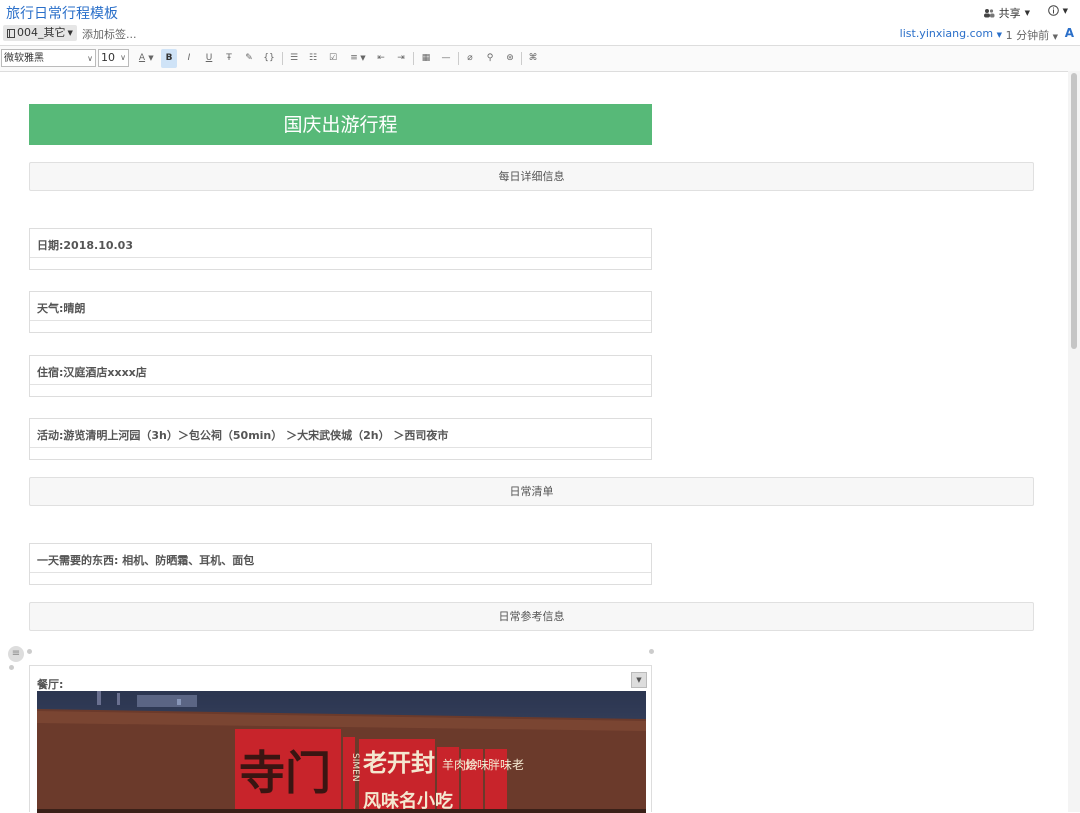  I want to click on source-url-link: list.yinxiang.com ▼, so click(951, 33).